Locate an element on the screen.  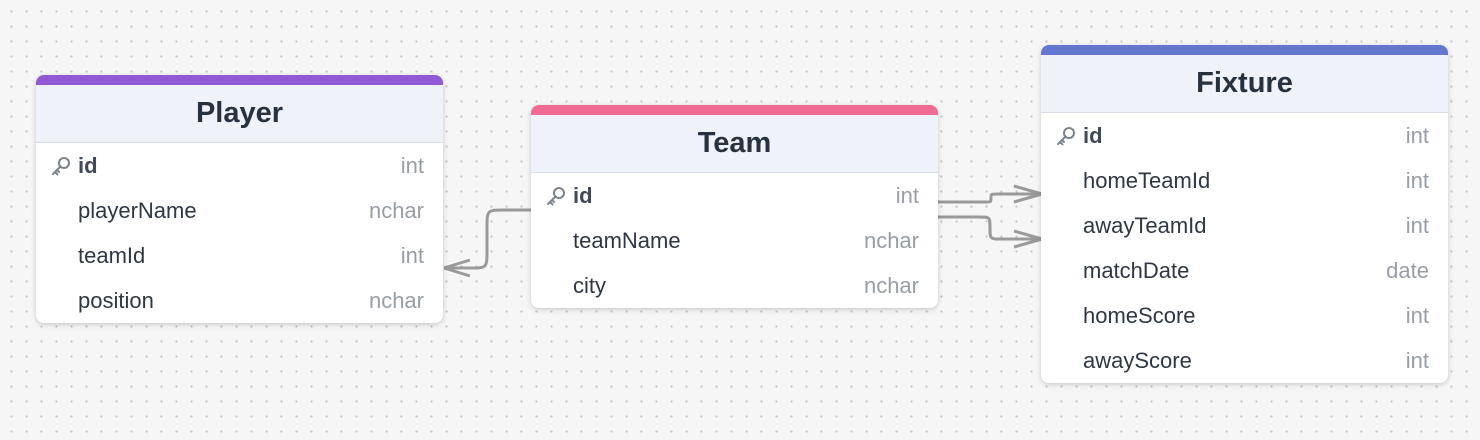
table-header: Player is located at coordinates (239, 114).